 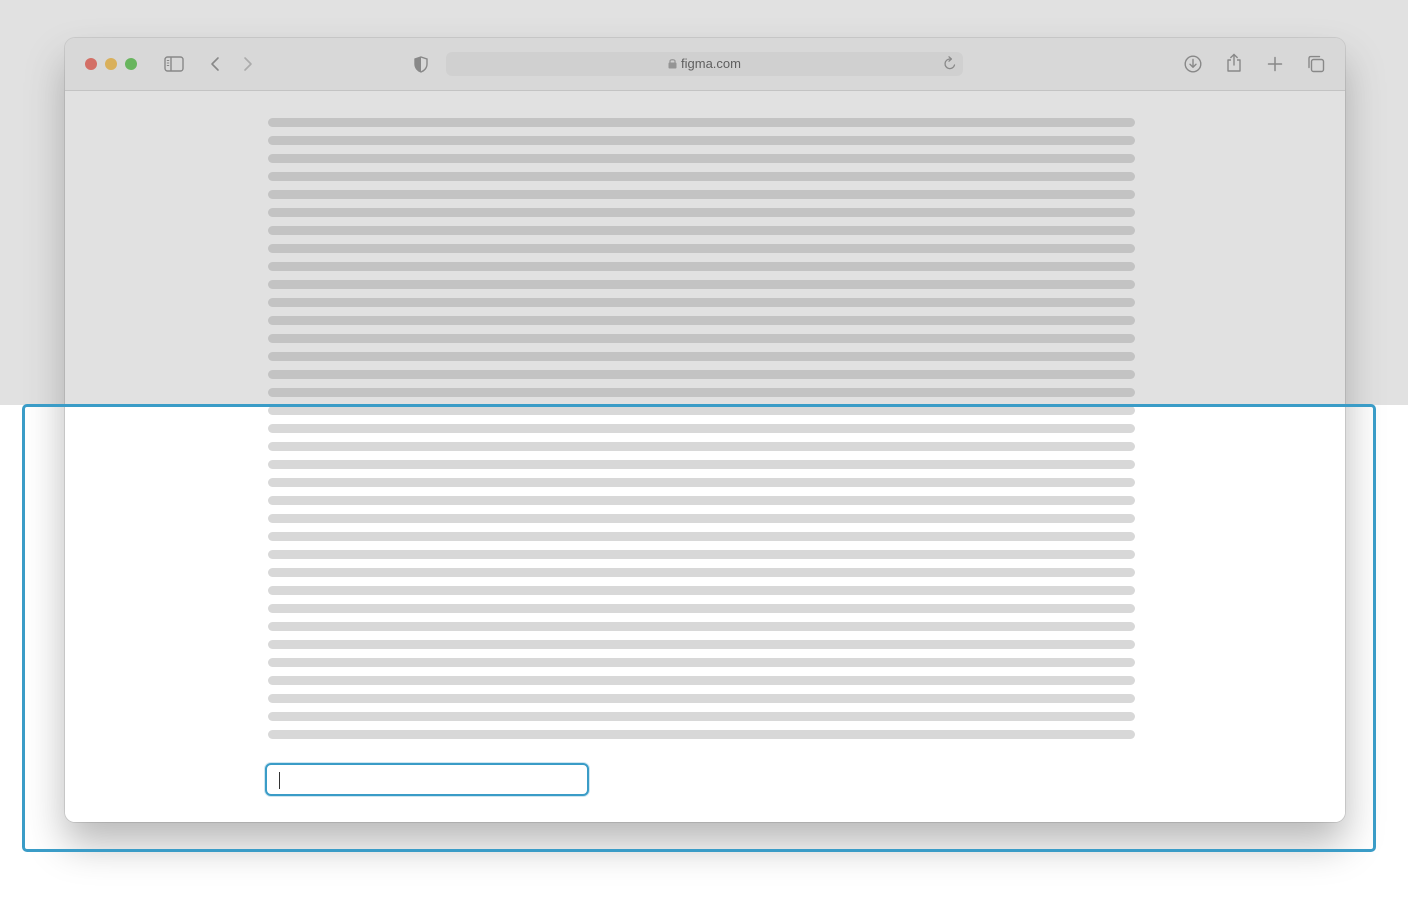 I want to click on share-icon, so click(x=1234, y=62).